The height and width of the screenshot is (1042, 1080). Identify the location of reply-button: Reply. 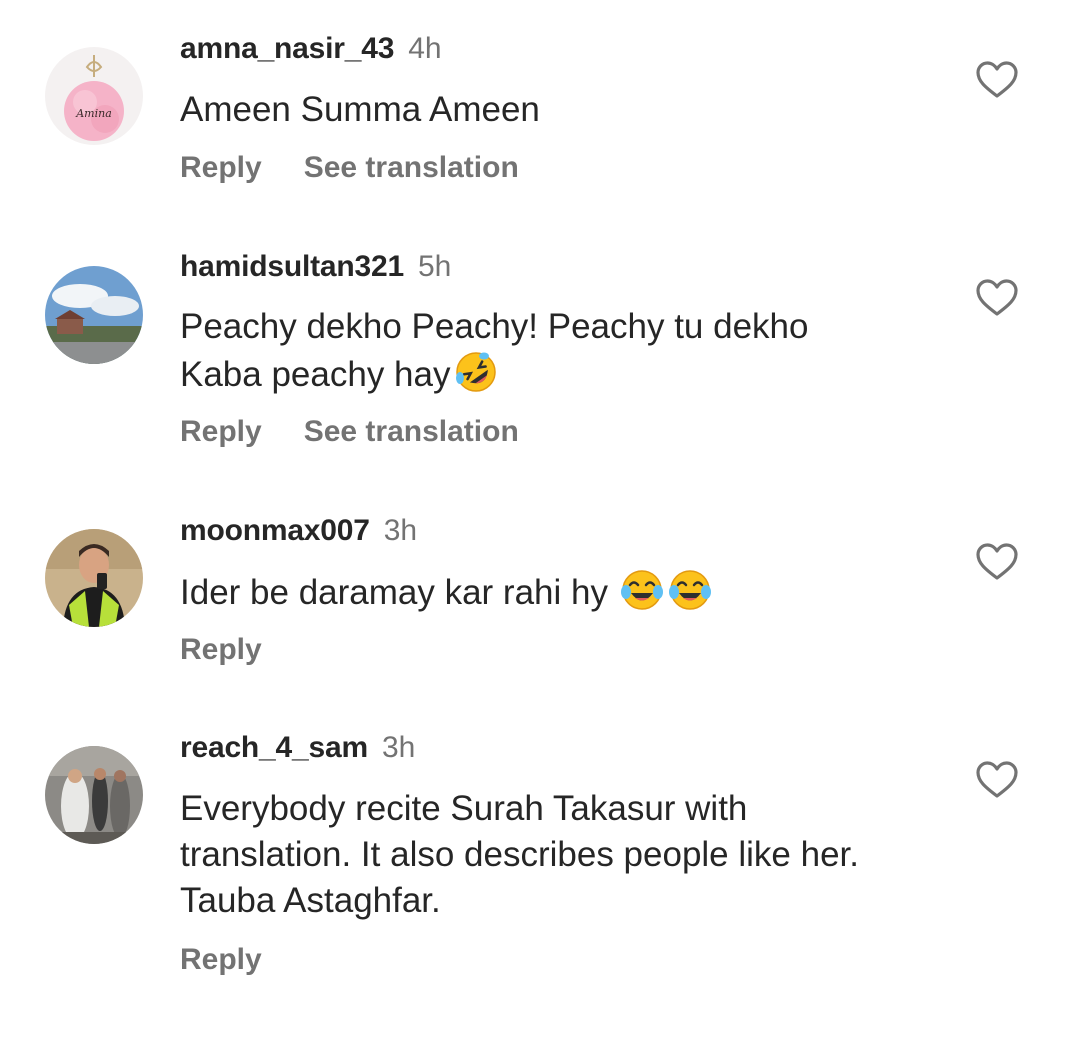
(221, 959).